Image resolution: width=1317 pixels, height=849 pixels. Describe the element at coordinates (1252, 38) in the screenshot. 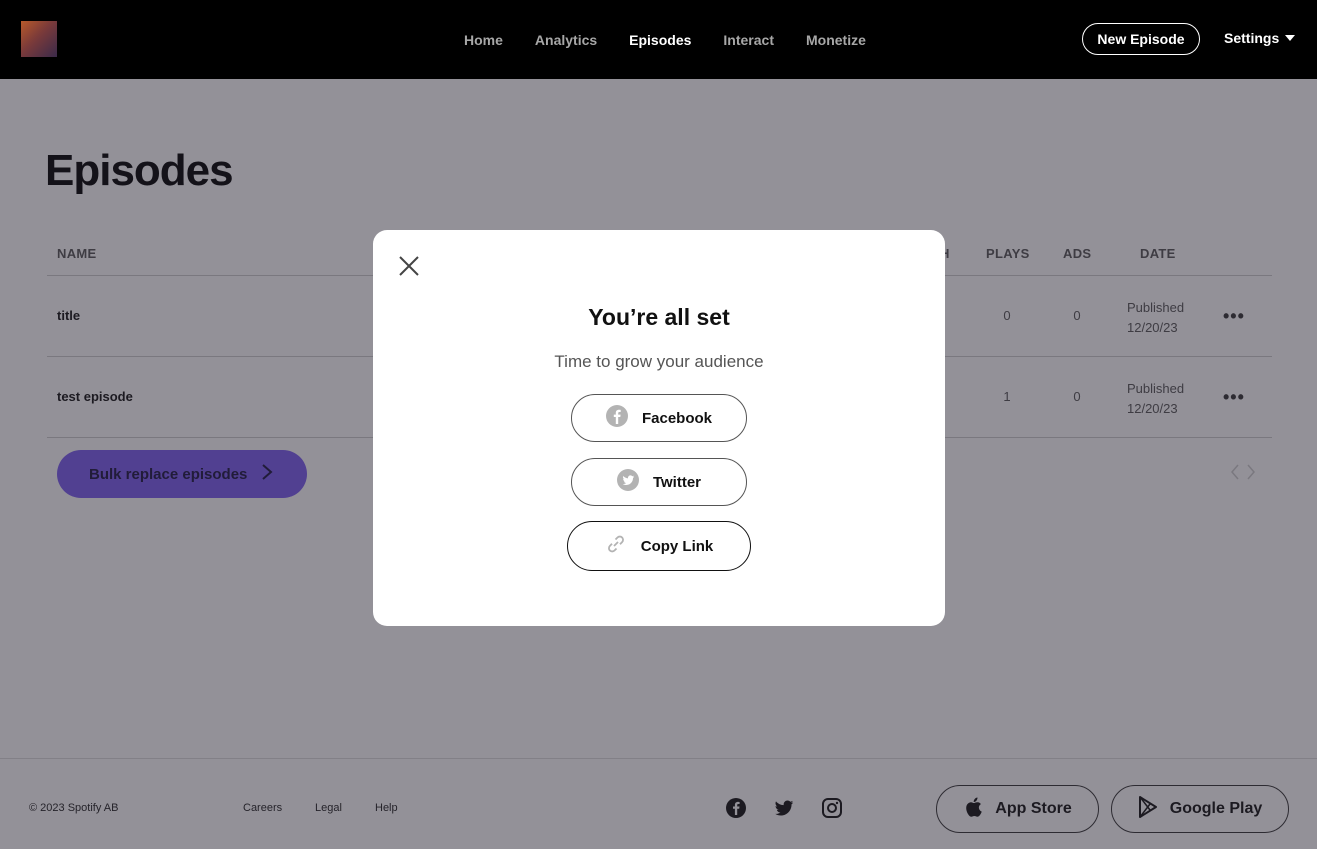

I see `settings-label: Settings` at that location.